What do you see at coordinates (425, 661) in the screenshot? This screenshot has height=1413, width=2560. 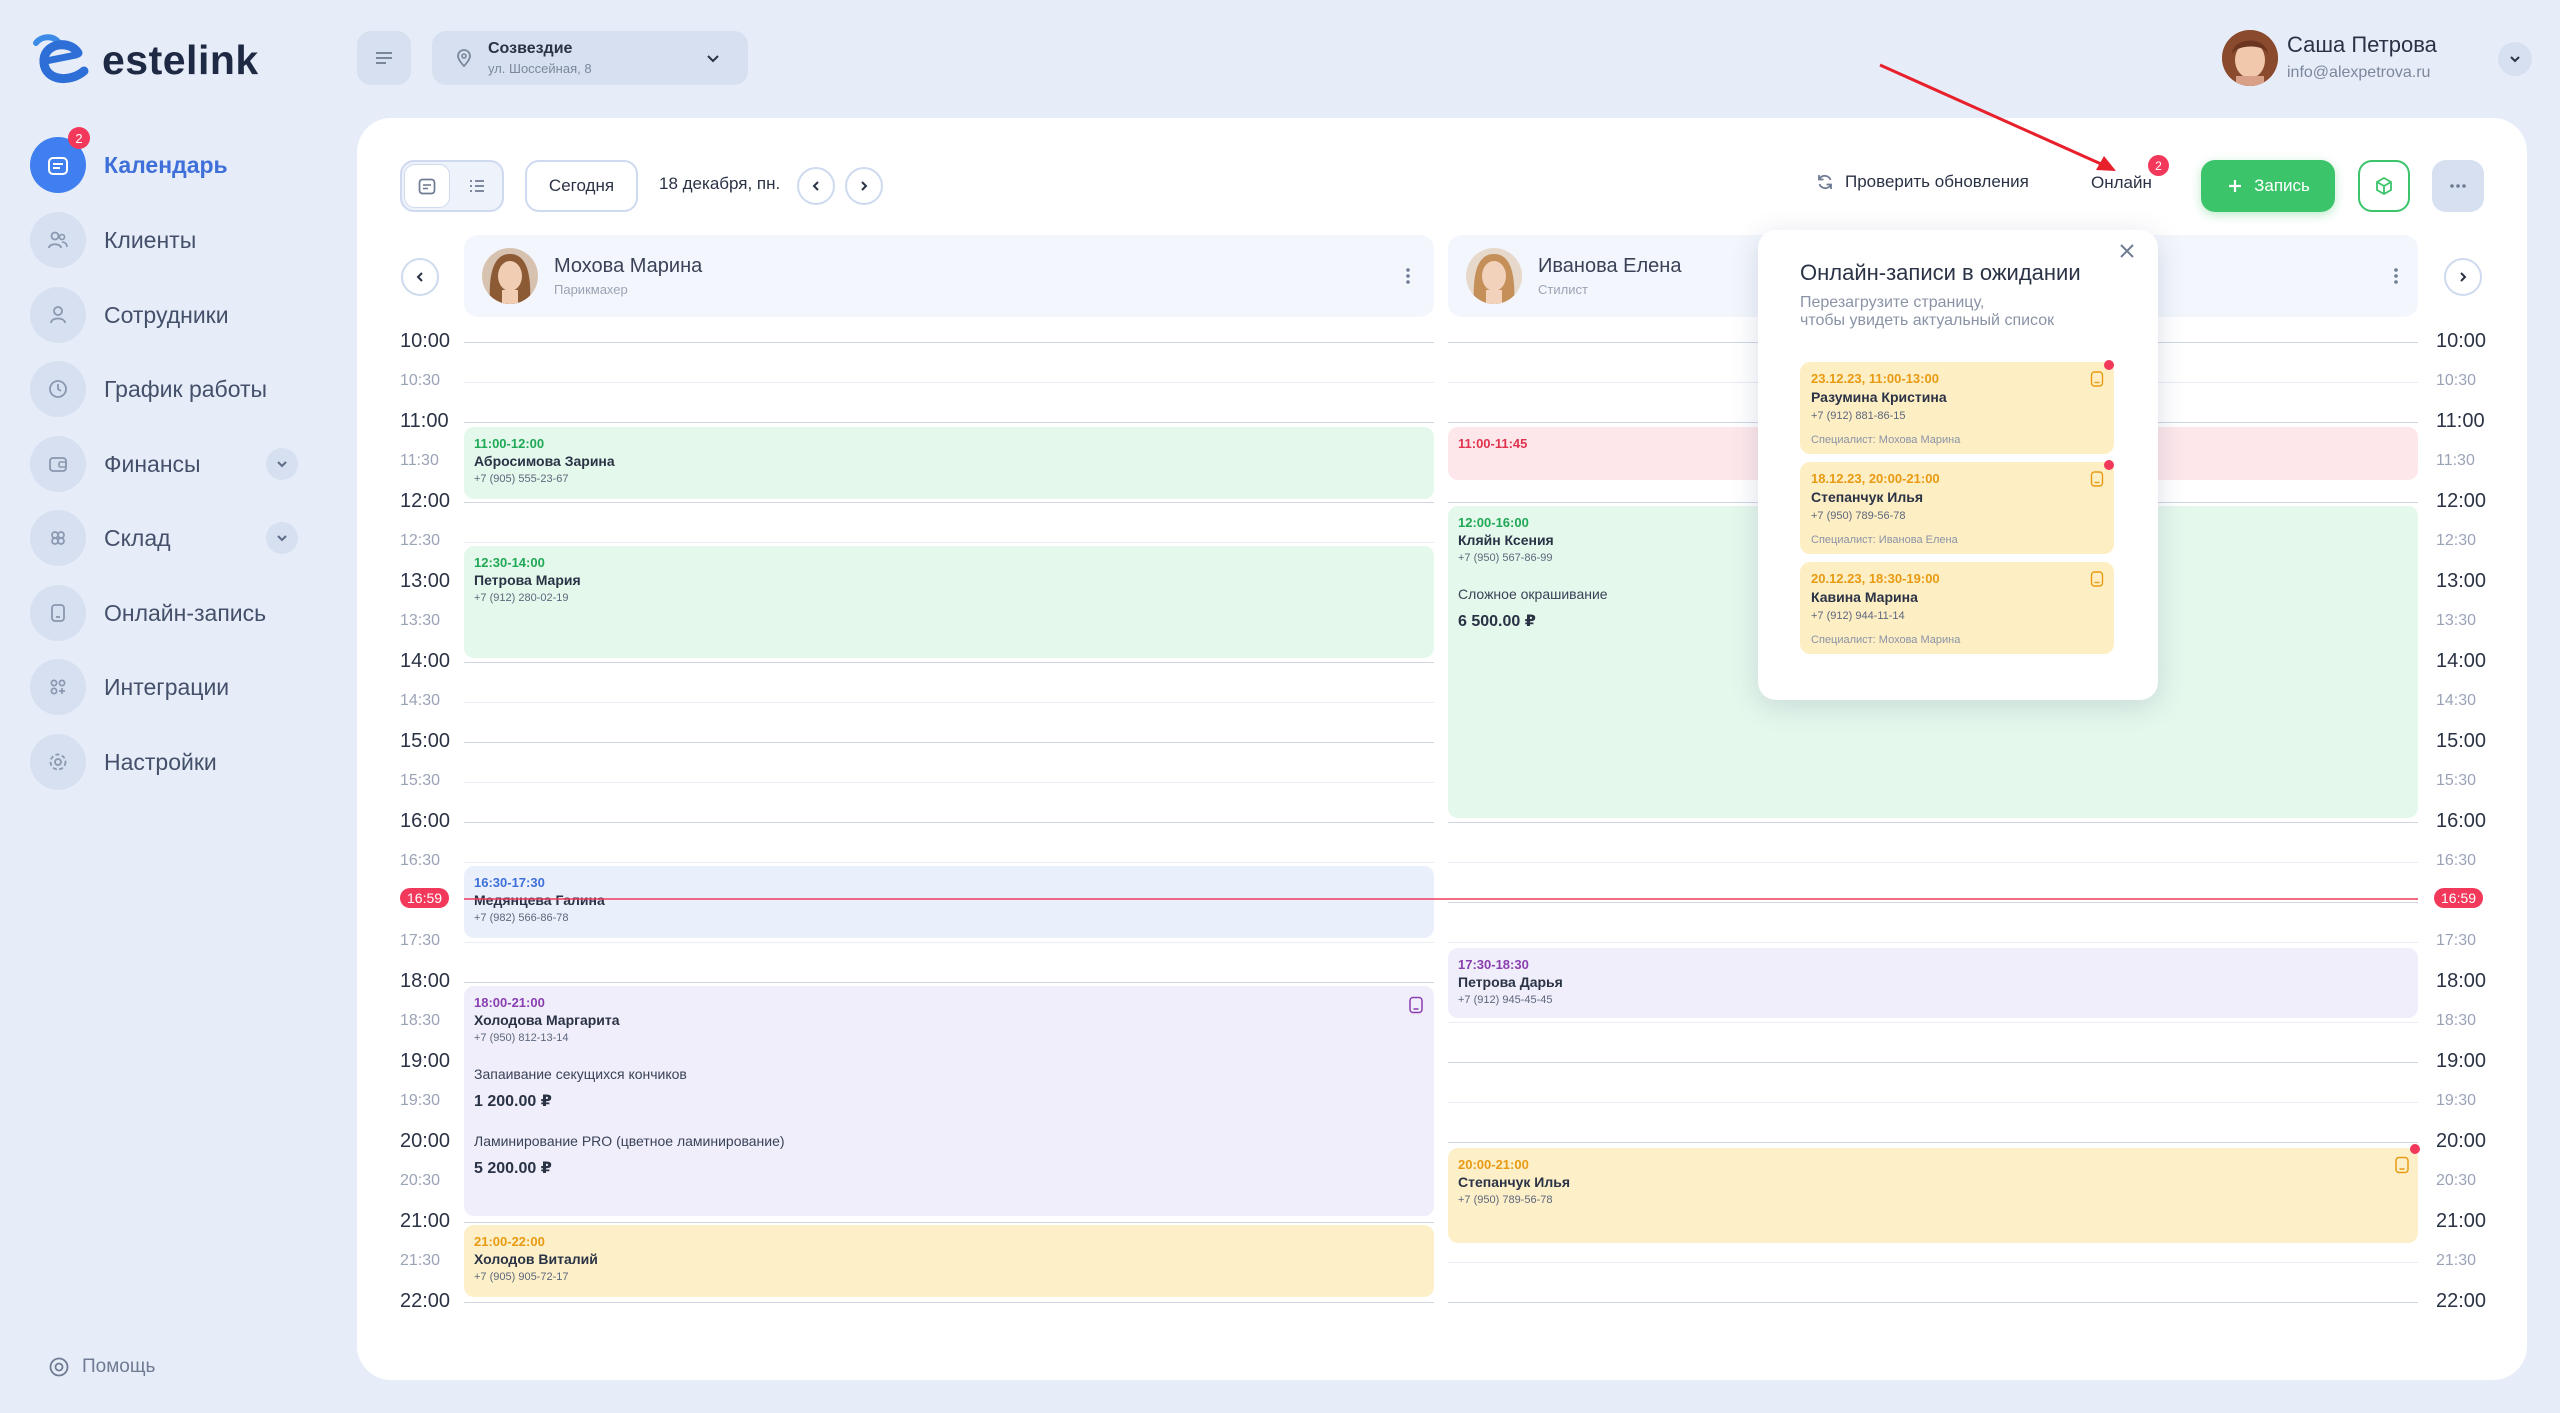 I see `time-label: 14:00` at bounding box center [425, 661].